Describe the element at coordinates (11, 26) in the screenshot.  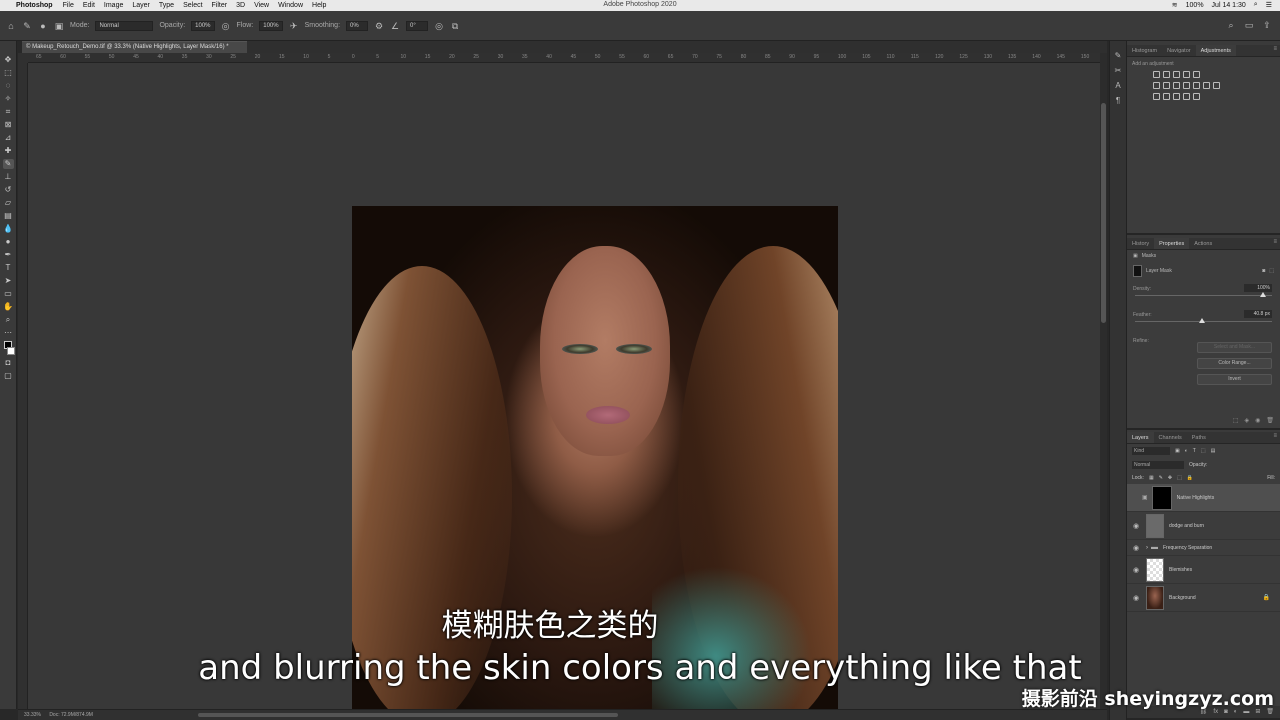
I see `home-icon: ⌂` at that location.